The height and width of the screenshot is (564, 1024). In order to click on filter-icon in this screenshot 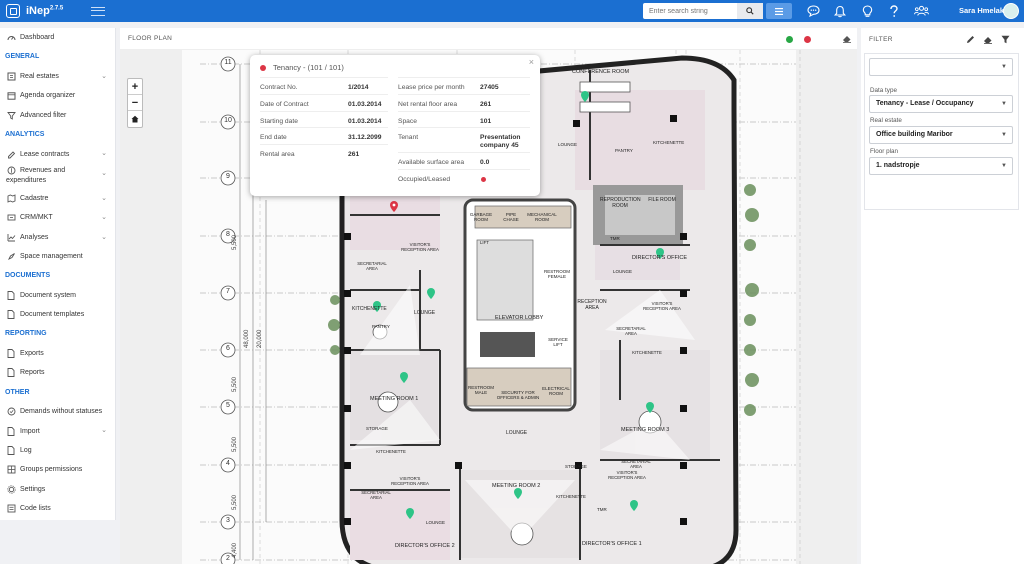, I will do `click(1005, 40)`.